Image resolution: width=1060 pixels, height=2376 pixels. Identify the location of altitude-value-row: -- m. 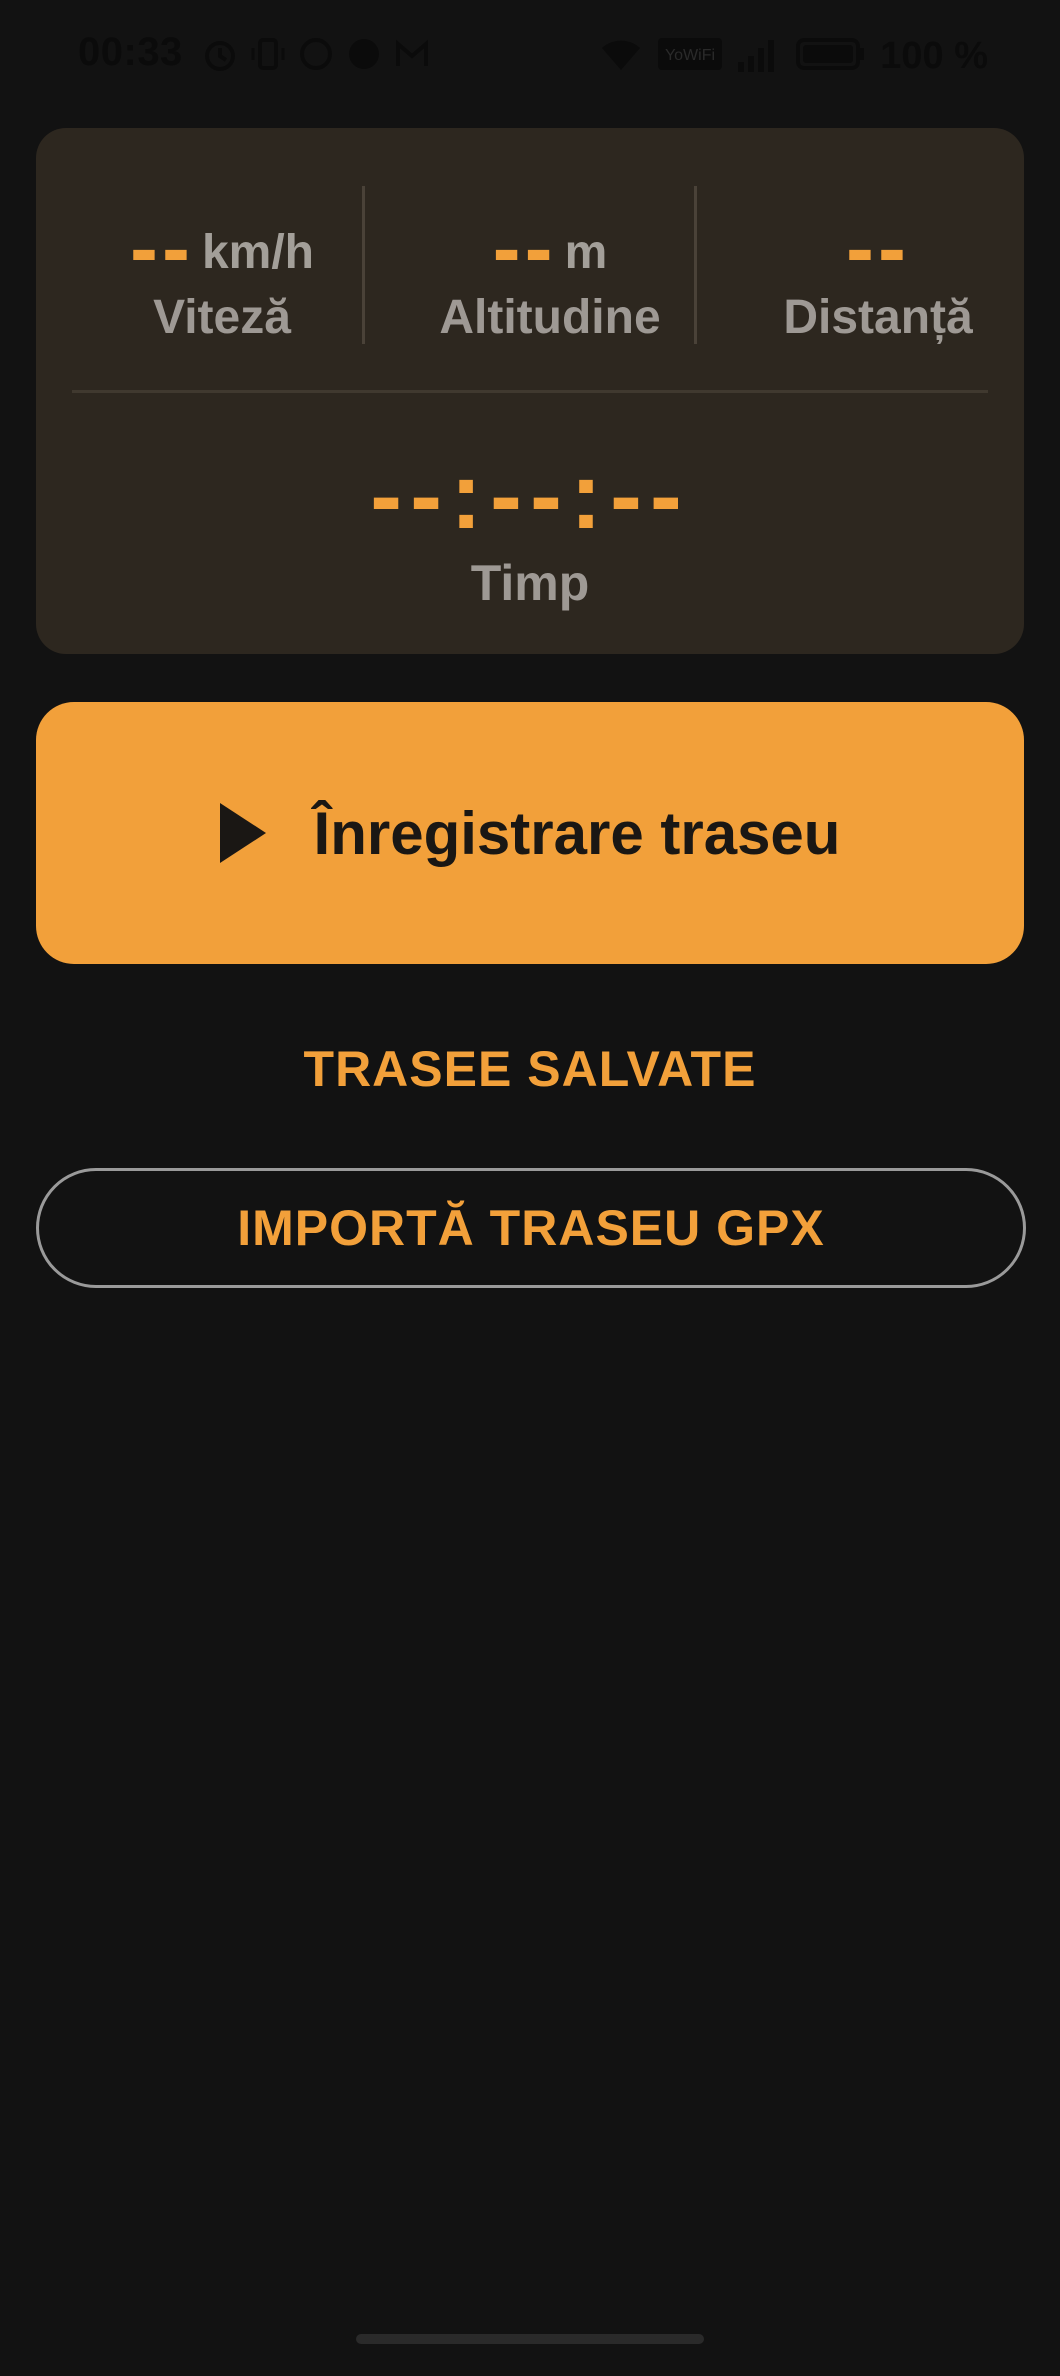
(550, 242).